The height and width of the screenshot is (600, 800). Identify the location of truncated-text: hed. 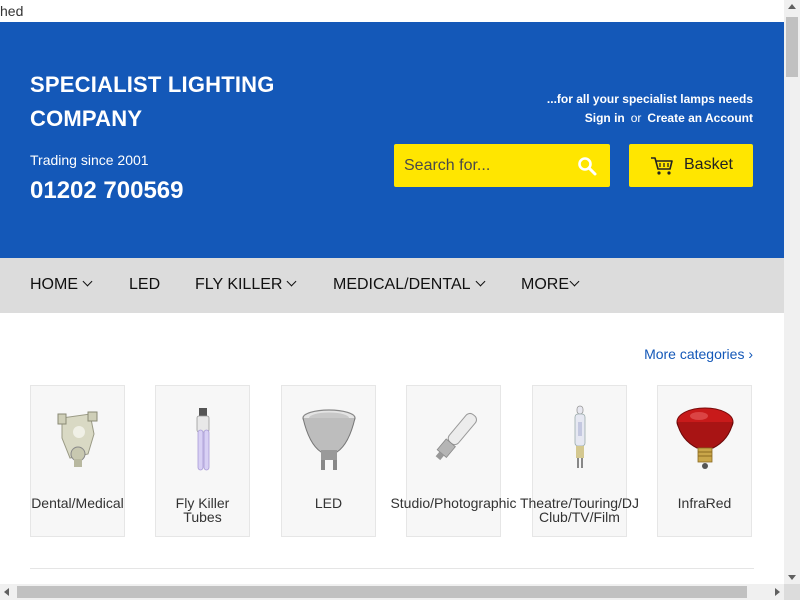
(12, 11).